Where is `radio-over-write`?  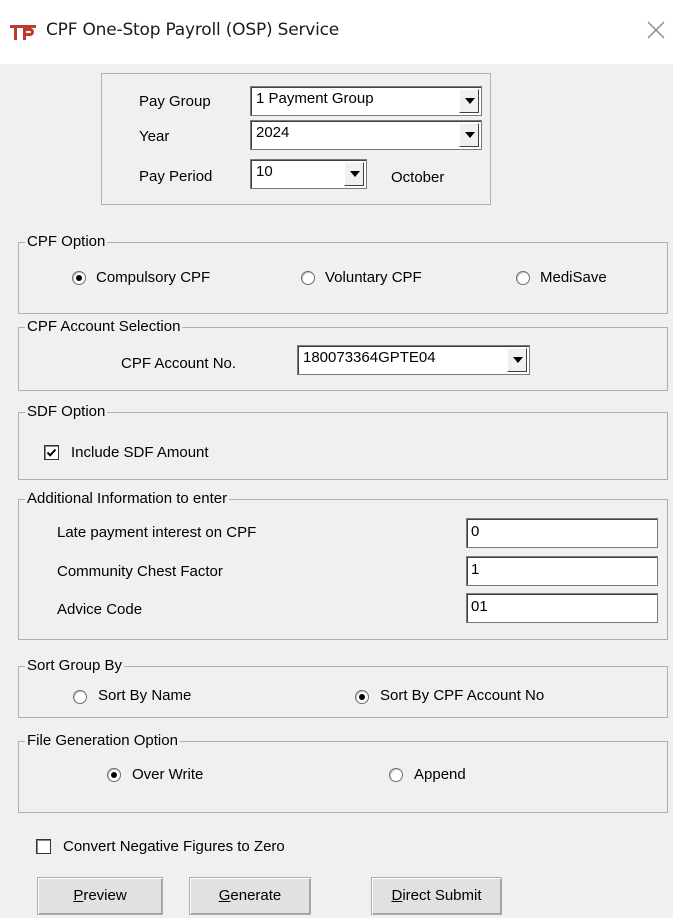
radio-over-write is located at coordinates (114, 775).